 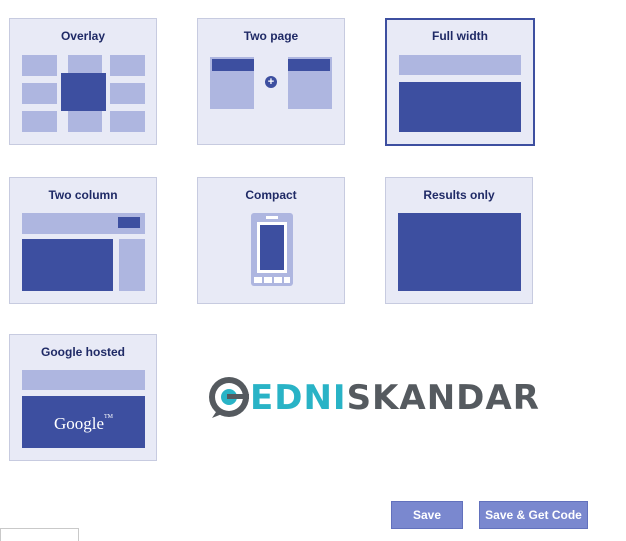 I want to click on layout-option-overlay: Overlay, so click(x=83, y=81).